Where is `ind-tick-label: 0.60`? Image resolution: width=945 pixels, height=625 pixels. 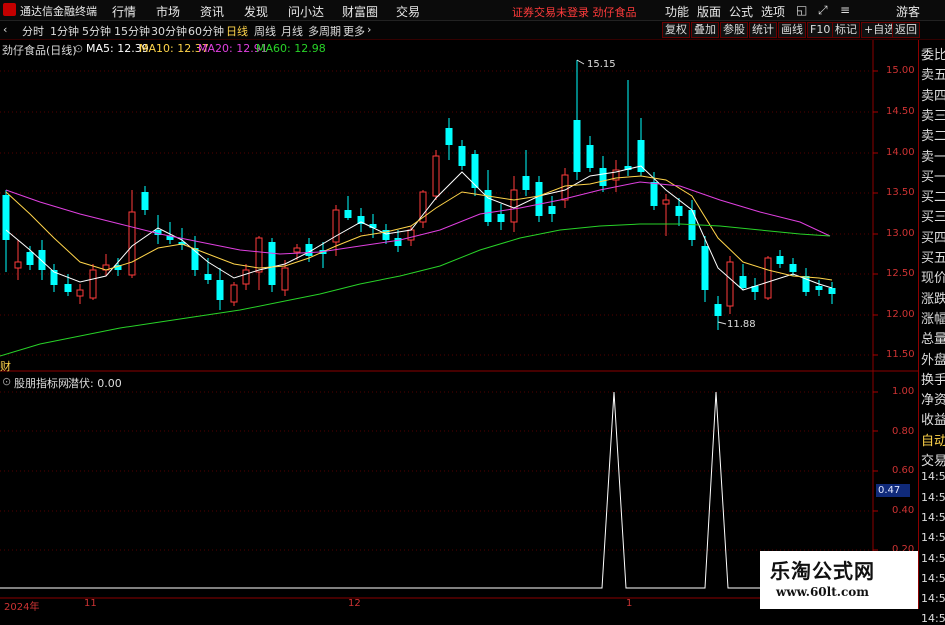
ind-tick-label: 0.60 is located at coordinates (903, 470).